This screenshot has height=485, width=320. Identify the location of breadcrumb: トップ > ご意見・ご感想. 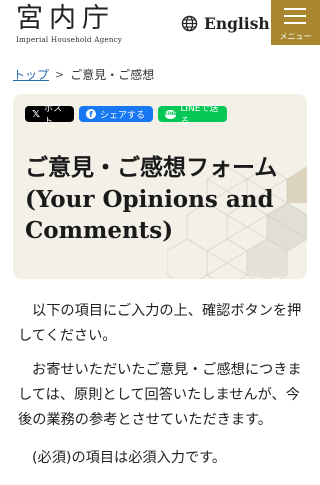
(83, 74).